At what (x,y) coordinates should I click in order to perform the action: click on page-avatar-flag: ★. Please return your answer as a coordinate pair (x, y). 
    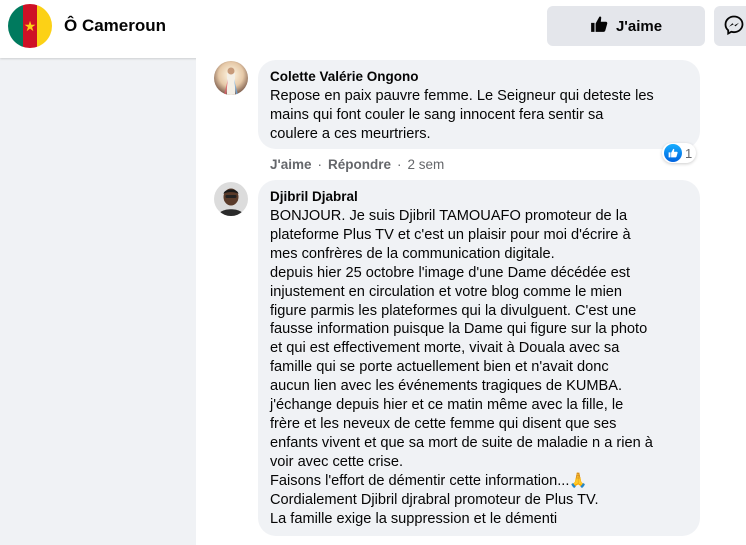
    Looking at the image, I should click on (30, 26).